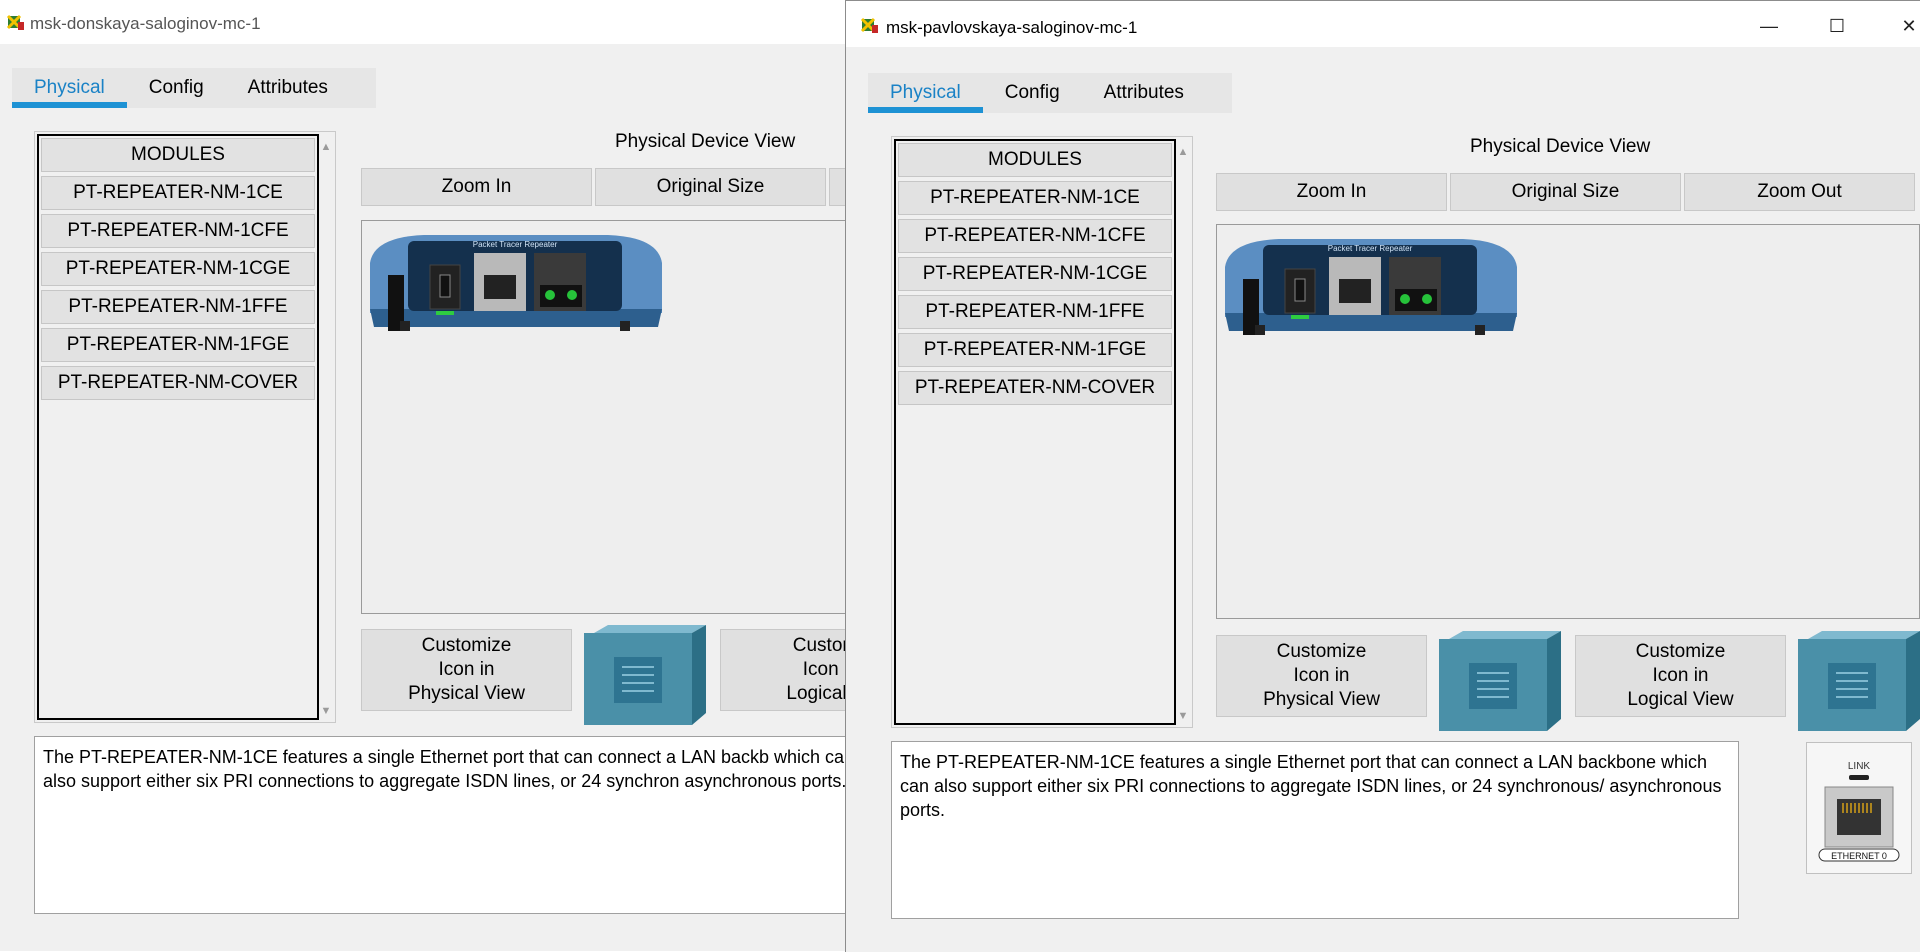  Describe the element at coordinates (837, 187) in the screenshot. I see `zoom-out-button` at that location.